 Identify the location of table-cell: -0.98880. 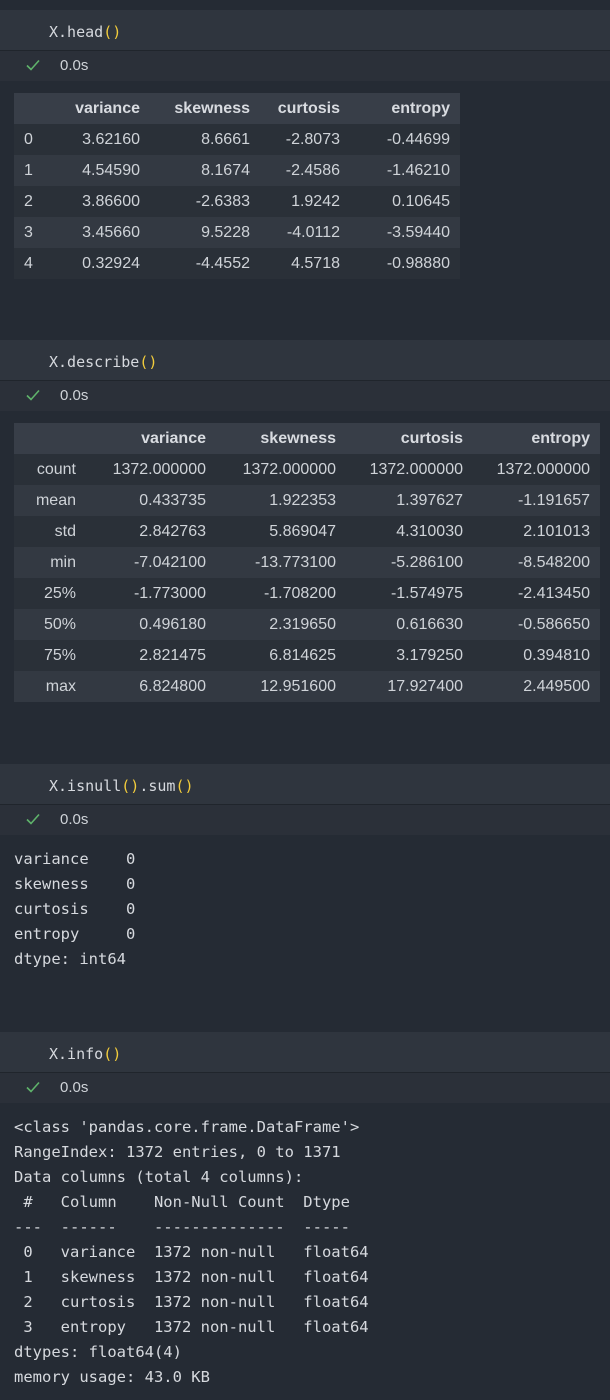
(405, 263).